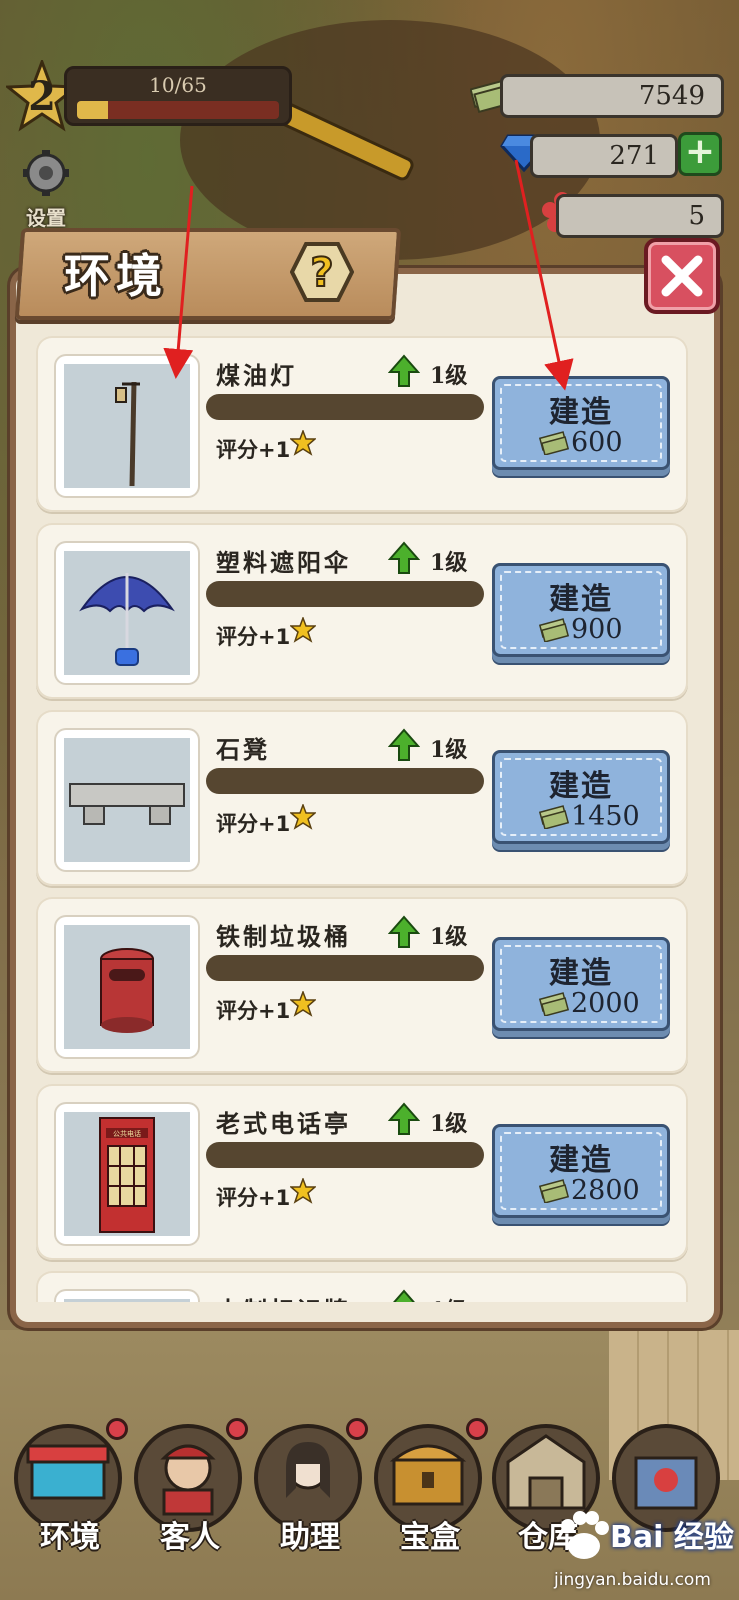 Image resolution: width=739 pixels, height=1600 pixels. I want to click on build-cost: 2800, so click(605, 1190).